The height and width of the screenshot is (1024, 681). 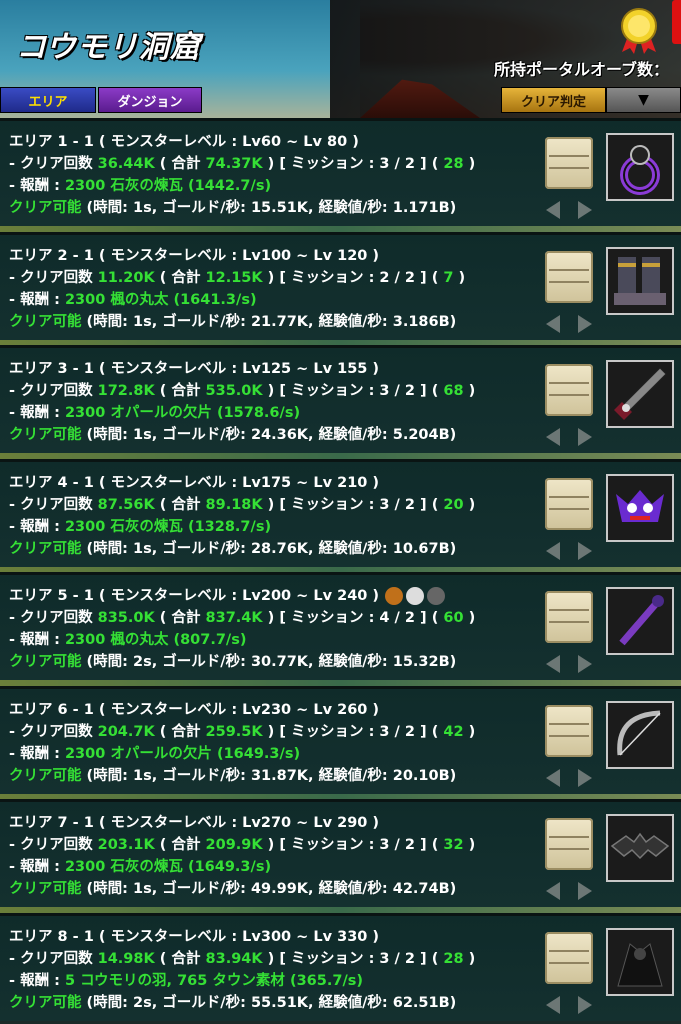 What do you see at coordinates (150, 100) in the screenshot?
I see `tab-dungeon: ダンジョン` at bounding box center [150, 100].